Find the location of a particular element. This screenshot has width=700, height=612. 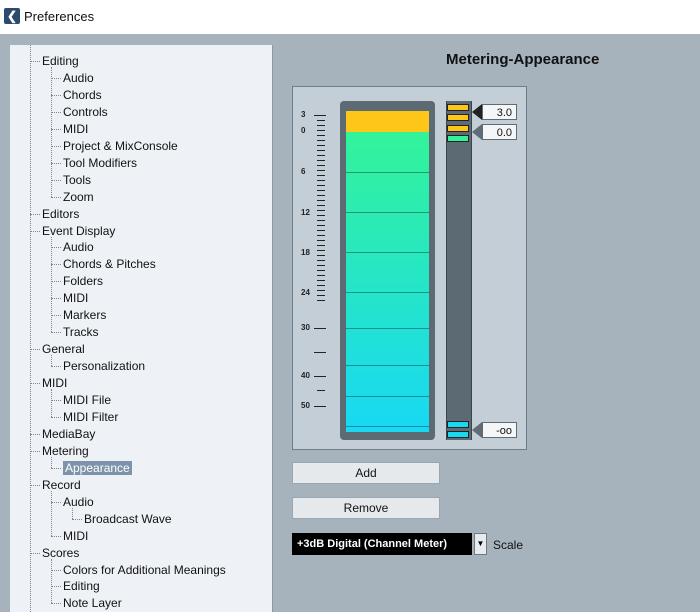

color-segment-bottom is located at coordinates (458, 434).